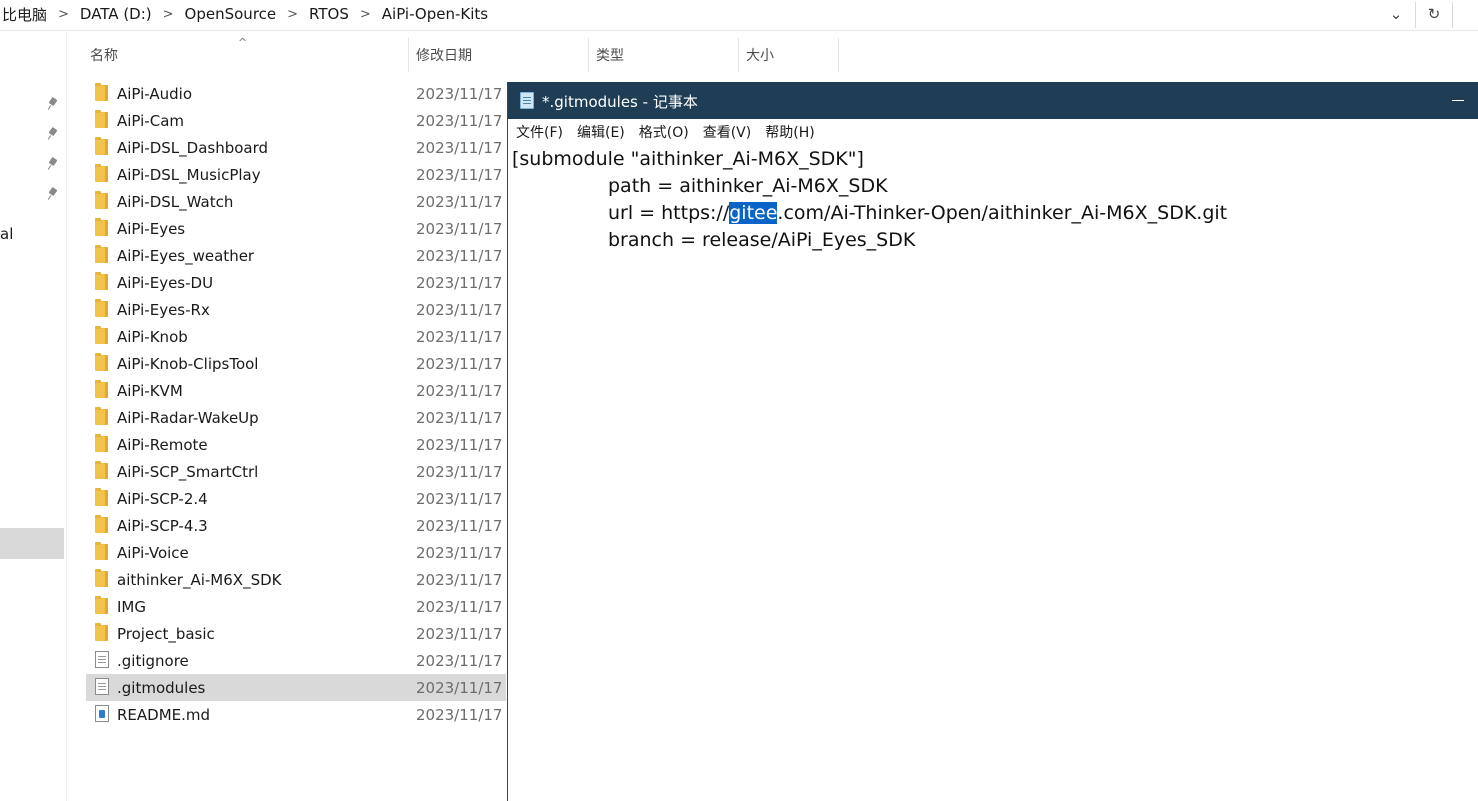 This screenshot has height=801, width=1478. I want to click on file-row: AiPi-SCP_SmartCtrl 2023/11/17, so click(296, 471).